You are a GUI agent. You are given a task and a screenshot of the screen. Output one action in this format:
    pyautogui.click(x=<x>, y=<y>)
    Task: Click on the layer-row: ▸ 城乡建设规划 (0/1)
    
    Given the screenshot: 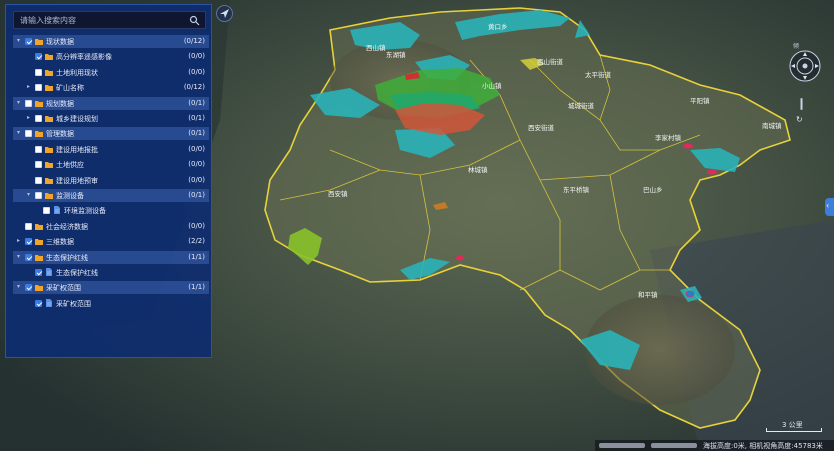 What is the action you would take?
    pyautogui.click(x=111, y=118)
    